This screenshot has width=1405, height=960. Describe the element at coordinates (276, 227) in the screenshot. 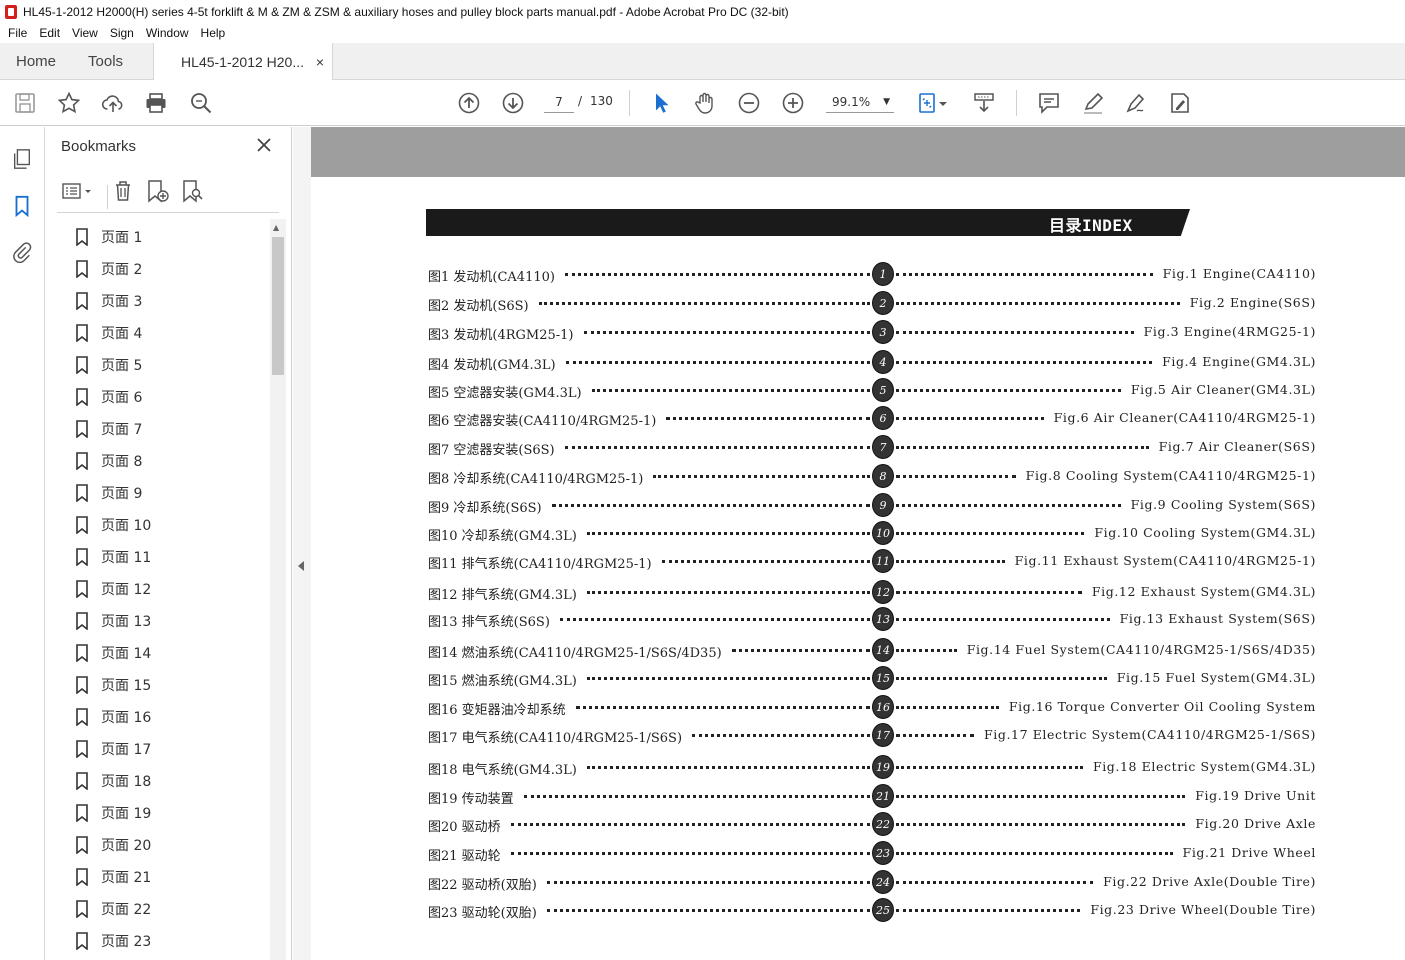

I see `scroll-up-arrow-icon: ▲` at that location.